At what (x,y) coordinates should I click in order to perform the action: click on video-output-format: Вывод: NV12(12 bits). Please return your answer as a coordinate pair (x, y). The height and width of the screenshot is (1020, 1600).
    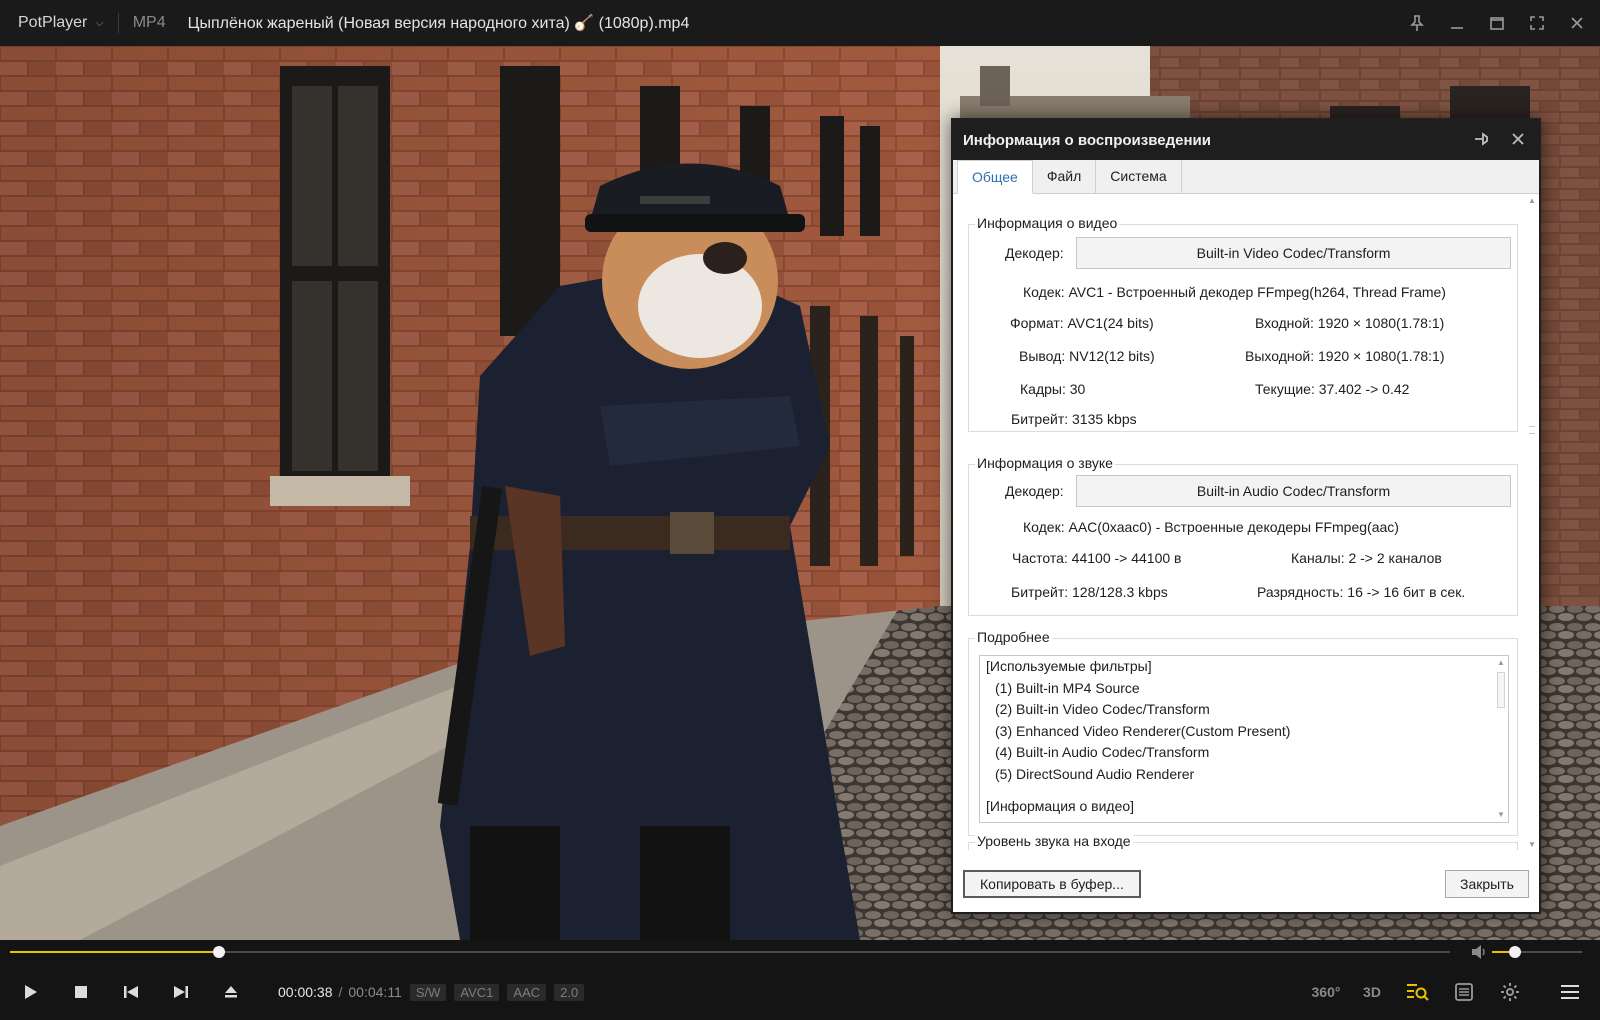
    Looking at the image, I should click on (1087, 356).